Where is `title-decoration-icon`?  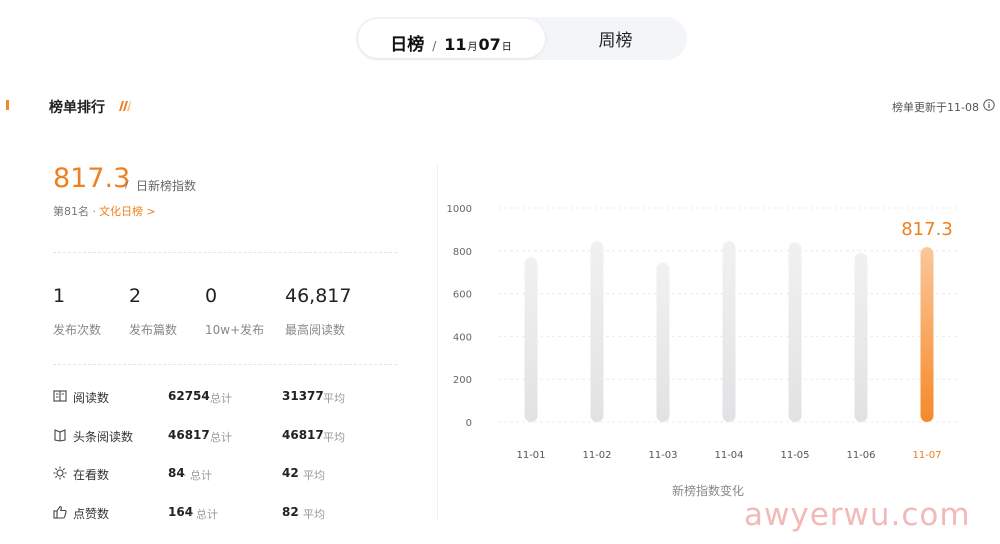
title-decoration-icon is located at coordinates (125, 106).